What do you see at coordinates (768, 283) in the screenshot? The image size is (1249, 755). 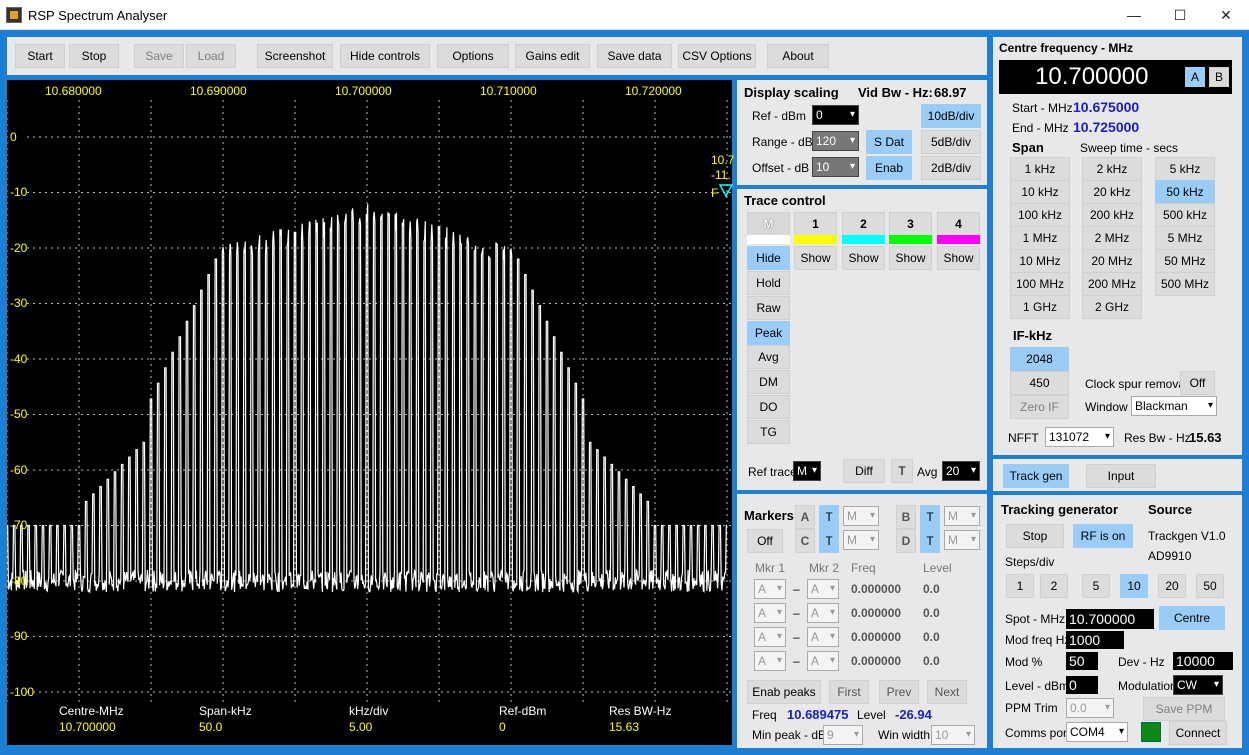 I see `hold-button: Hold` at bounding box center [768, 283].